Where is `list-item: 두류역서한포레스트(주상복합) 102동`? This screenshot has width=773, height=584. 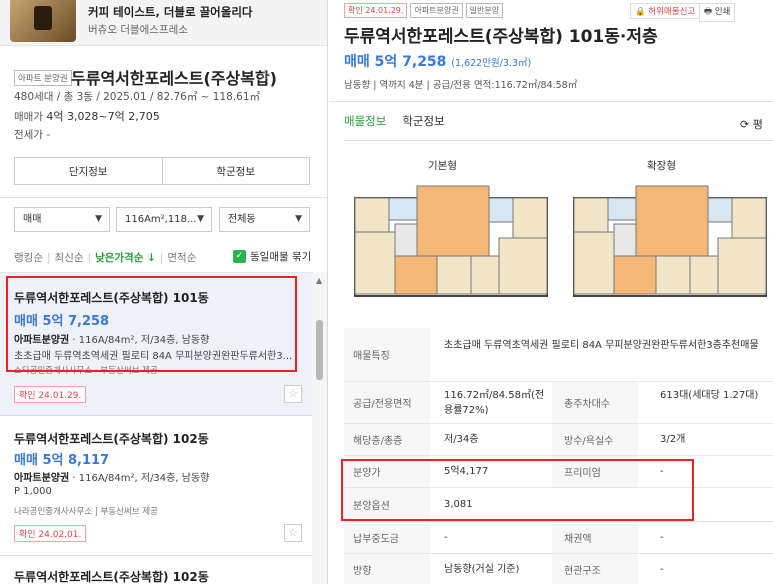
list-item: 두류역서한포레스트(주상복합) 102동 is located at coordinates (156, 570).